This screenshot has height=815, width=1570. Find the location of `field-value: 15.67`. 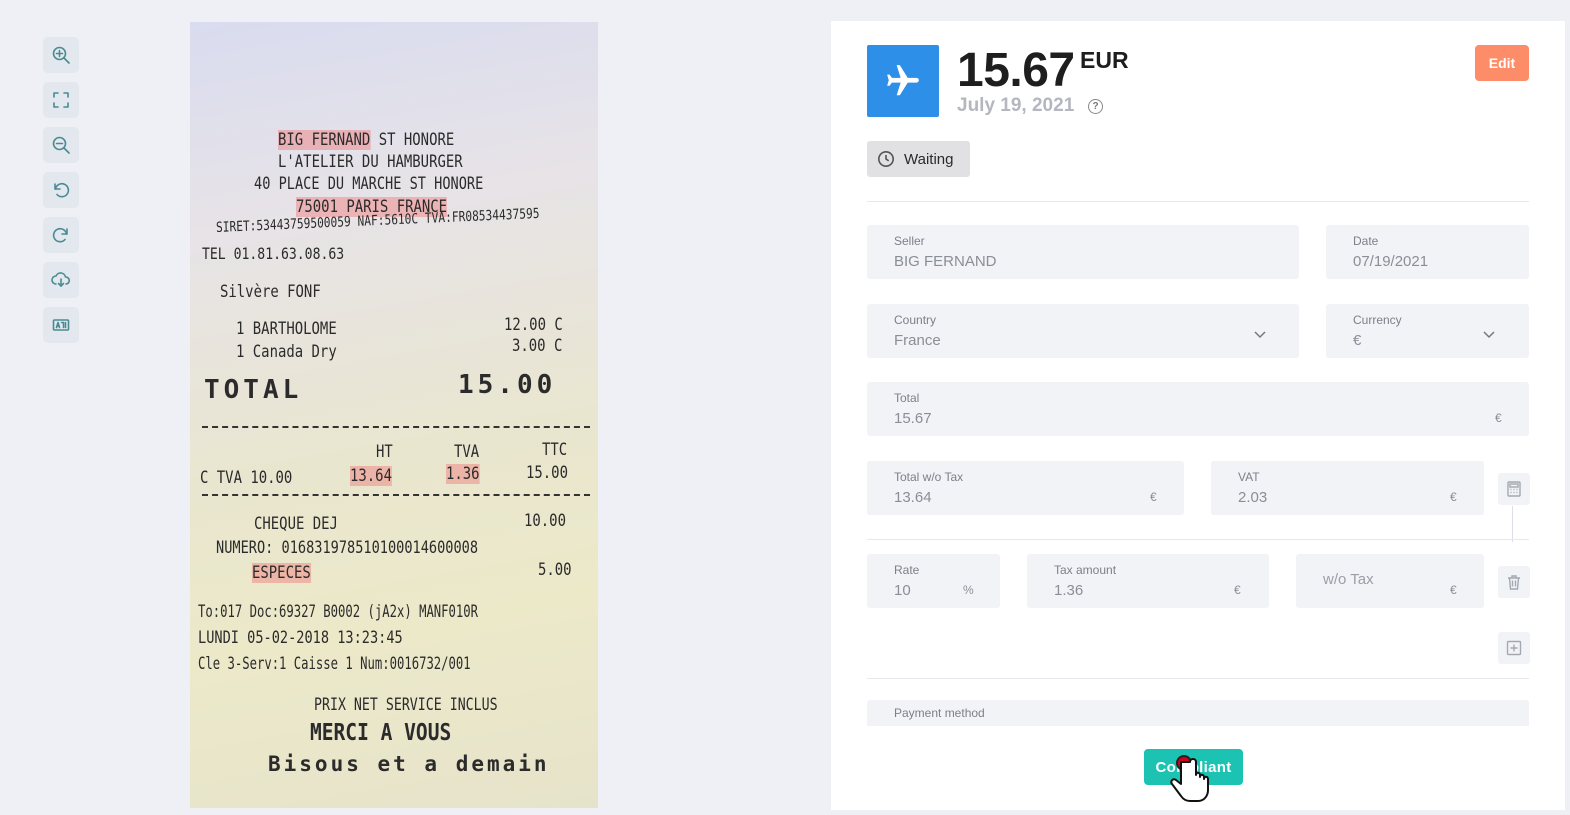

field-value: 15.67 is located at coordinates (913, 418).